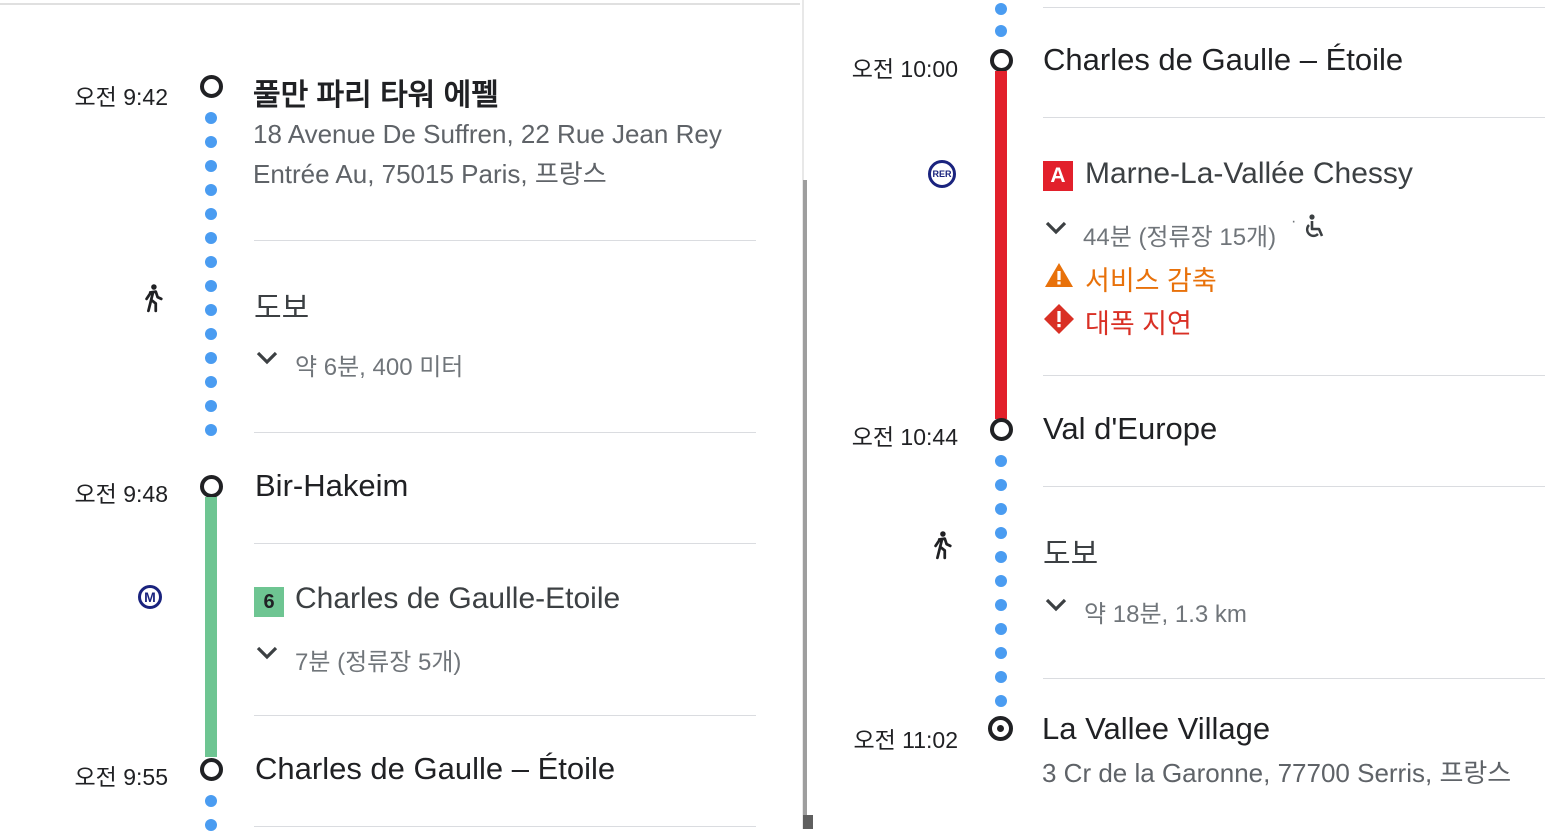 The image size is (1559, 831). What do you see at coordinates (121, 777) in the screenshot?
I see `stop-time: 오전 9:55` at bounding box center [121, 777].